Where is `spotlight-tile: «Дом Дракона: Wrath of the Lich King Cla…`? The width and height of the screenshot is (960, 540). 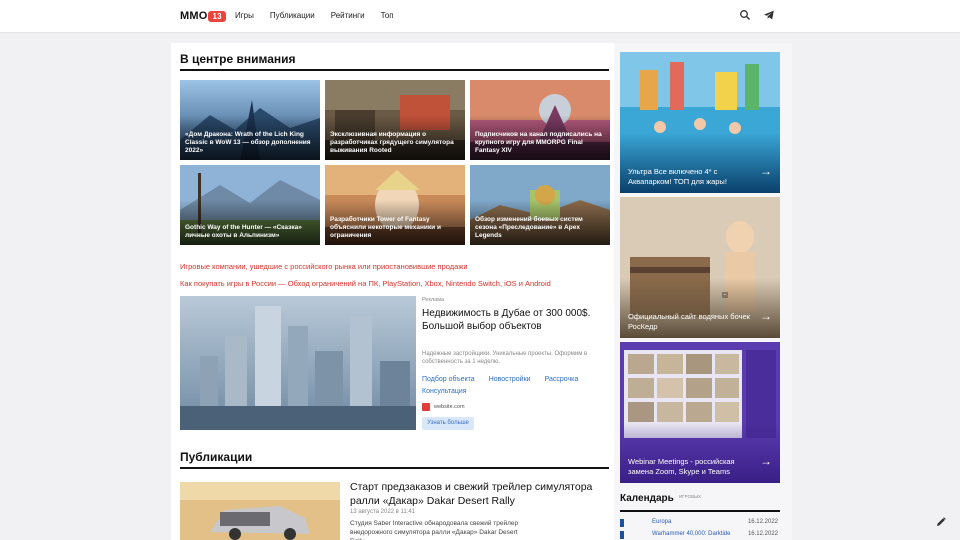 spotlight-tile: «Дом Дракона: Wrath of the Lich King Cla… is located at coordinates (250, 120).